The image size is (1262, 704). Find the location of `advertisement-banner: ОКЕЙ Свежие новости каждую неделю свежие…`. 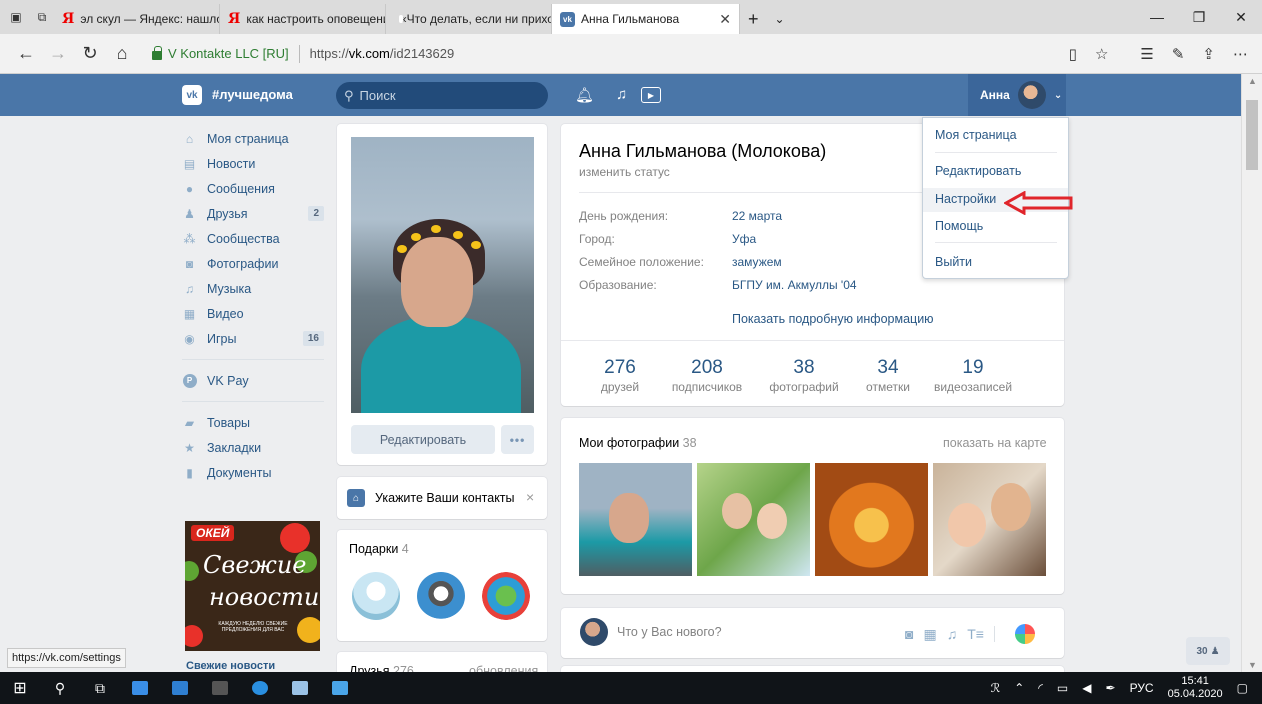

advertisement-banner: ОКЕЙ Свежие новости каждую неделю свежие… is located at coordinates (252, 586).